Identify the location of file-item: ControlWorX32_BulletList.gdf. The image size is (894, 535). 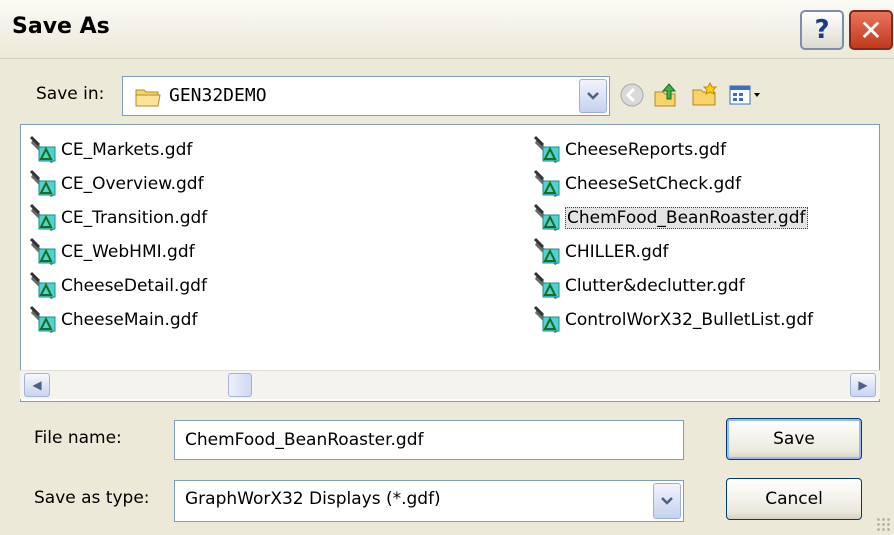
(673, 320).